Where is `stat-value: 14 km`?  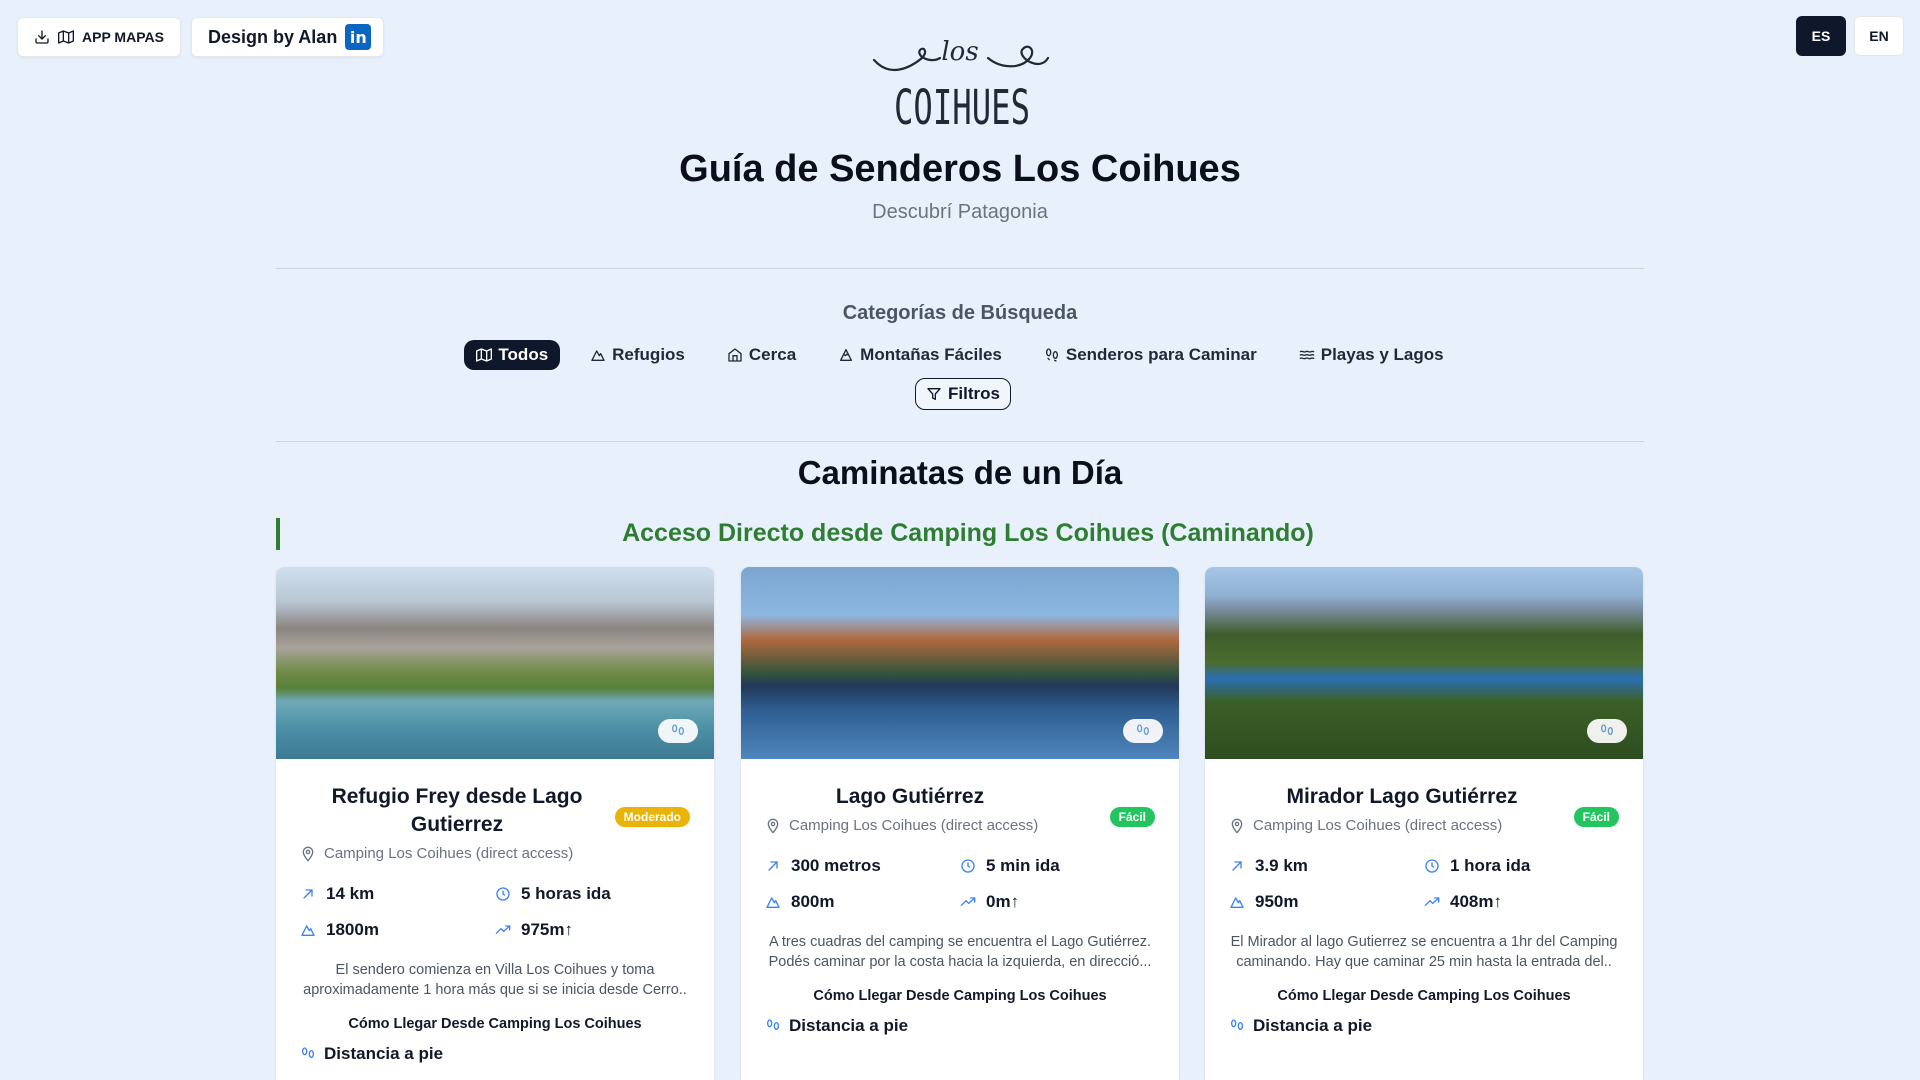
stat-value: 14 km is located at coordinates (350, 893).